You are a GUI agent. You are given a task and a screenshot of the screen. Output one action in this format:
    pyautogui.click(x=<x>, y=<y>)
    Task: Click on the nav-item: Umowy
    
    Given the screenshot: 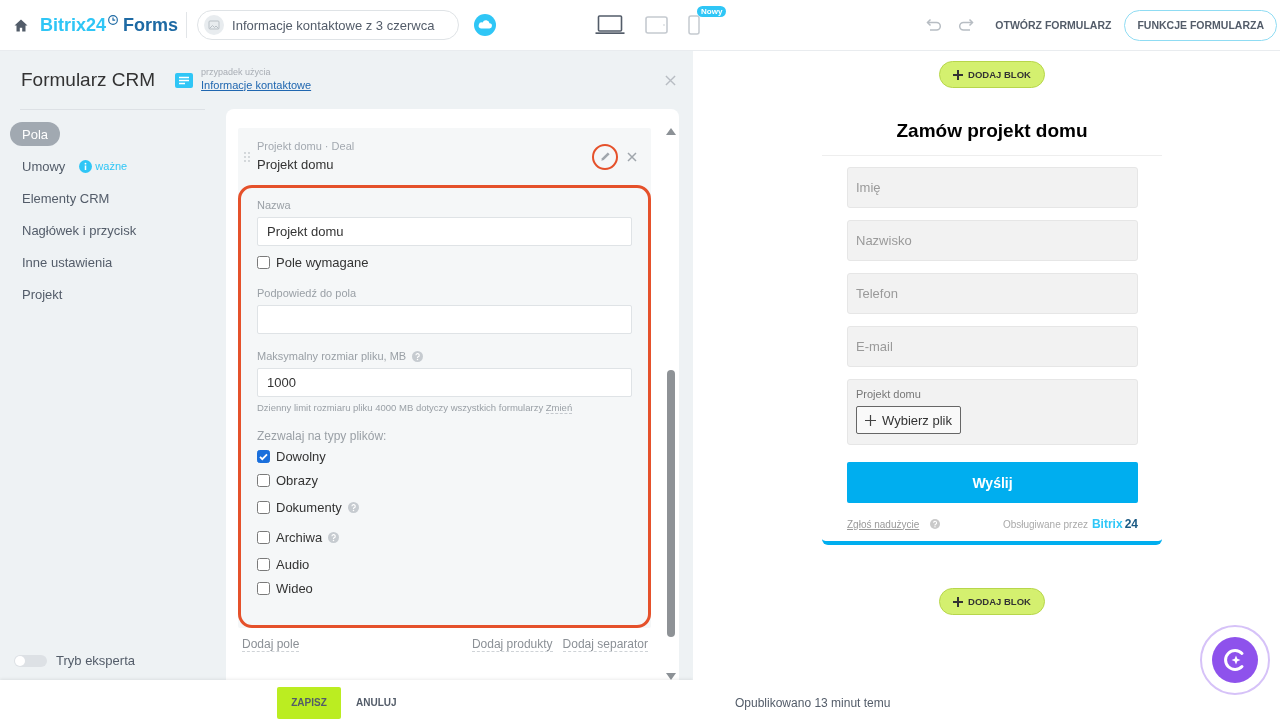 What is the action you would take?
    pyautogui.click(x=44, y=166)
    